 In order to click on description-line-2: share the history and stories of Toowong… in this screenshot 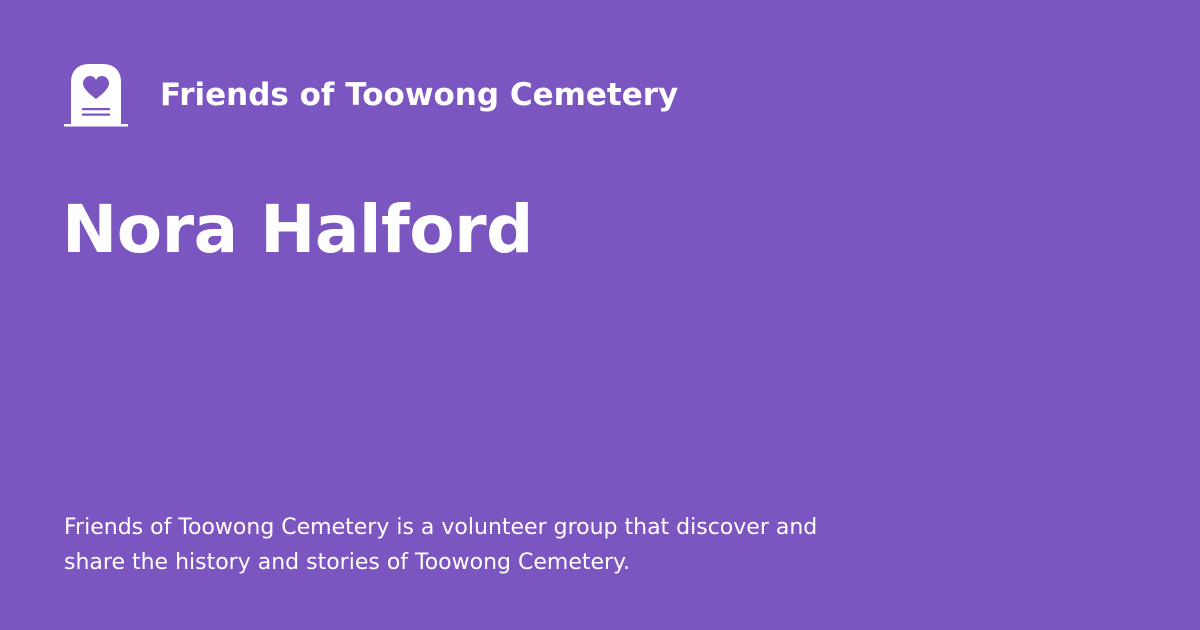, I will do `click(347, 562)`.